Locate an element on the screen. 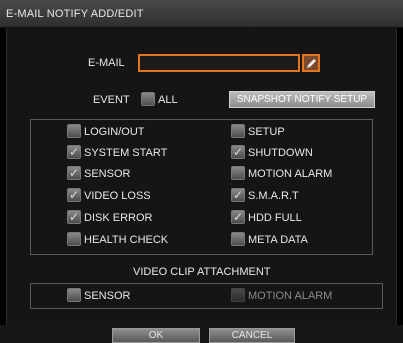 Image resolution: width=403 pixels, height=343 pixels. event-label: MOTION ALARM is located at coordinates (290, 174).